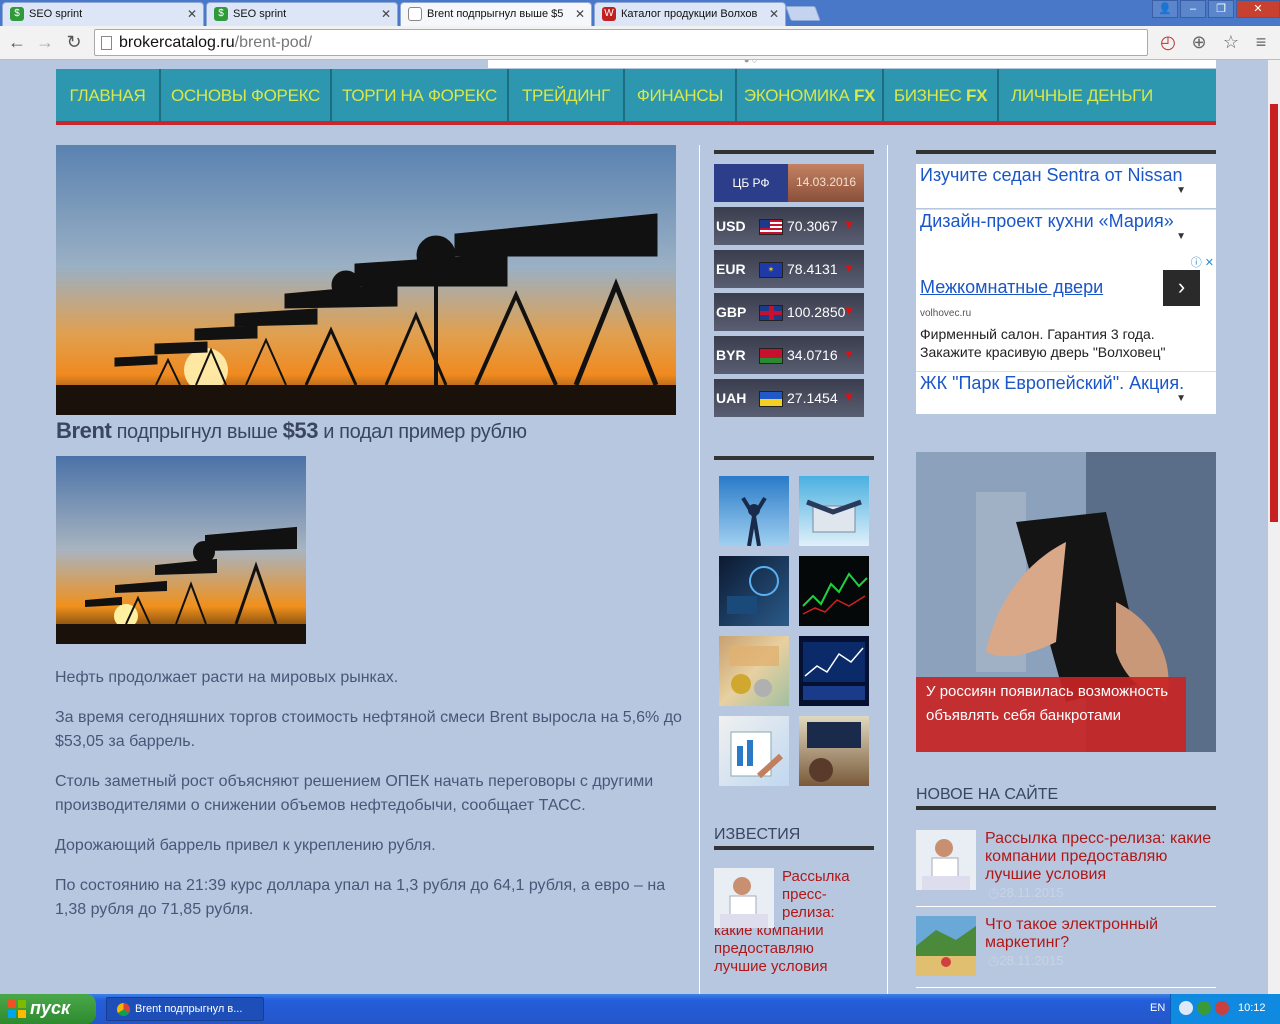 This screenshot has height=1024, width=1280. I want to click on globe-icon: ⊕, so click(1199, 42).